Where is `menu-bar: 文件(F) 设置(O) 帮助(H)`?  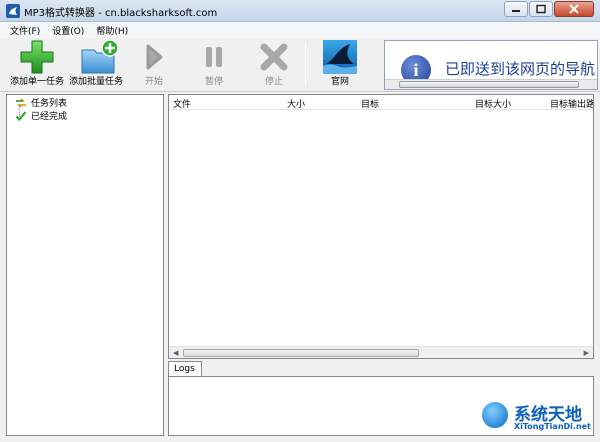 menu-bar: 文件(F) 设置(O) 帮助(H) is located at coordinates (300, 30).